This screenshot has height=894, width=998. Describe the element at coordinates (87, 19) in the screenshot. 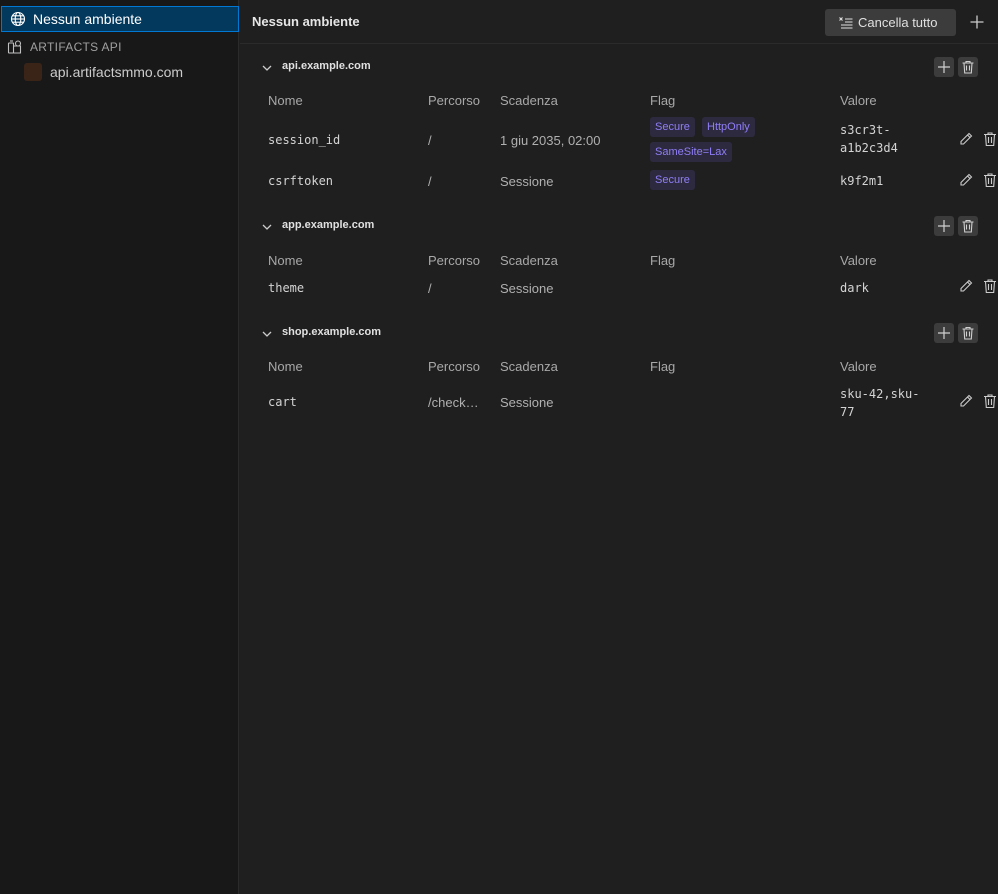

I see `sidebar-item-label: Nessun ambiente` at that location.